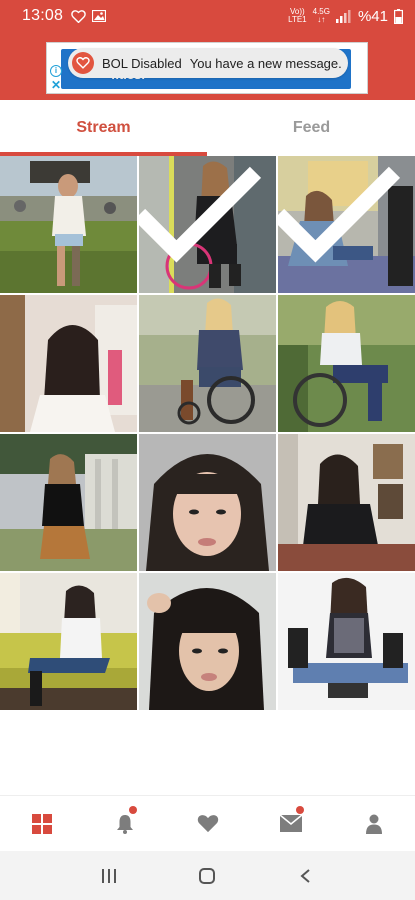 The image size is (415, 900). I want to click on message-badge, so click(299, 810).